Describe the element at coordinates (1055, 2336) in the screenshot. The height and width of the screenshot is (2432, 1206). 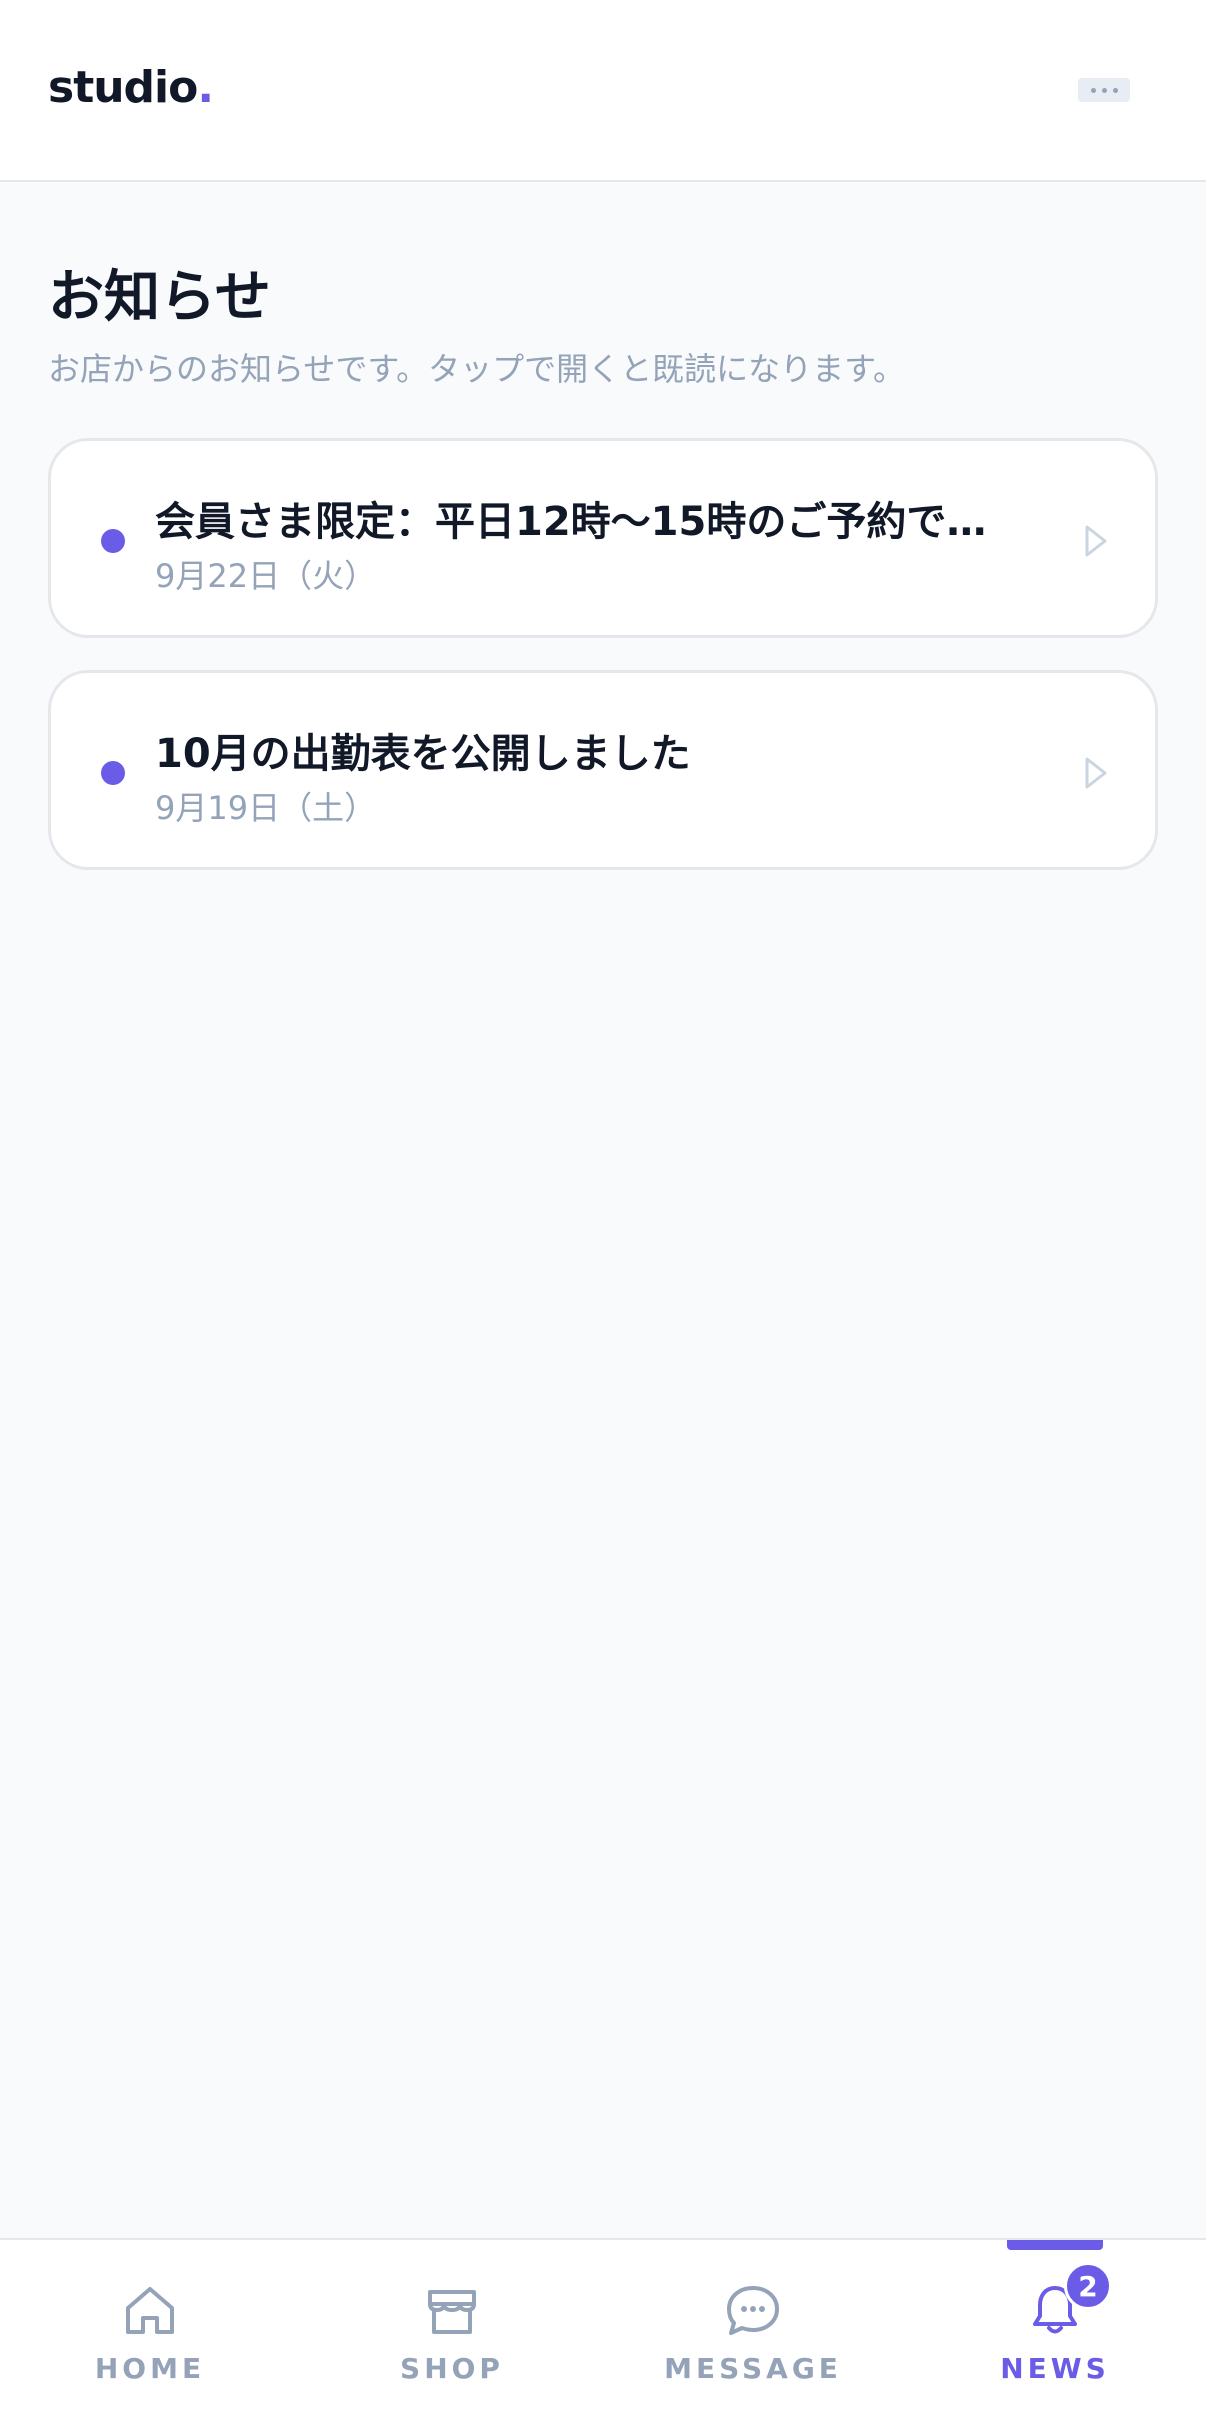
I see `tab-news: NEWS` at that location.